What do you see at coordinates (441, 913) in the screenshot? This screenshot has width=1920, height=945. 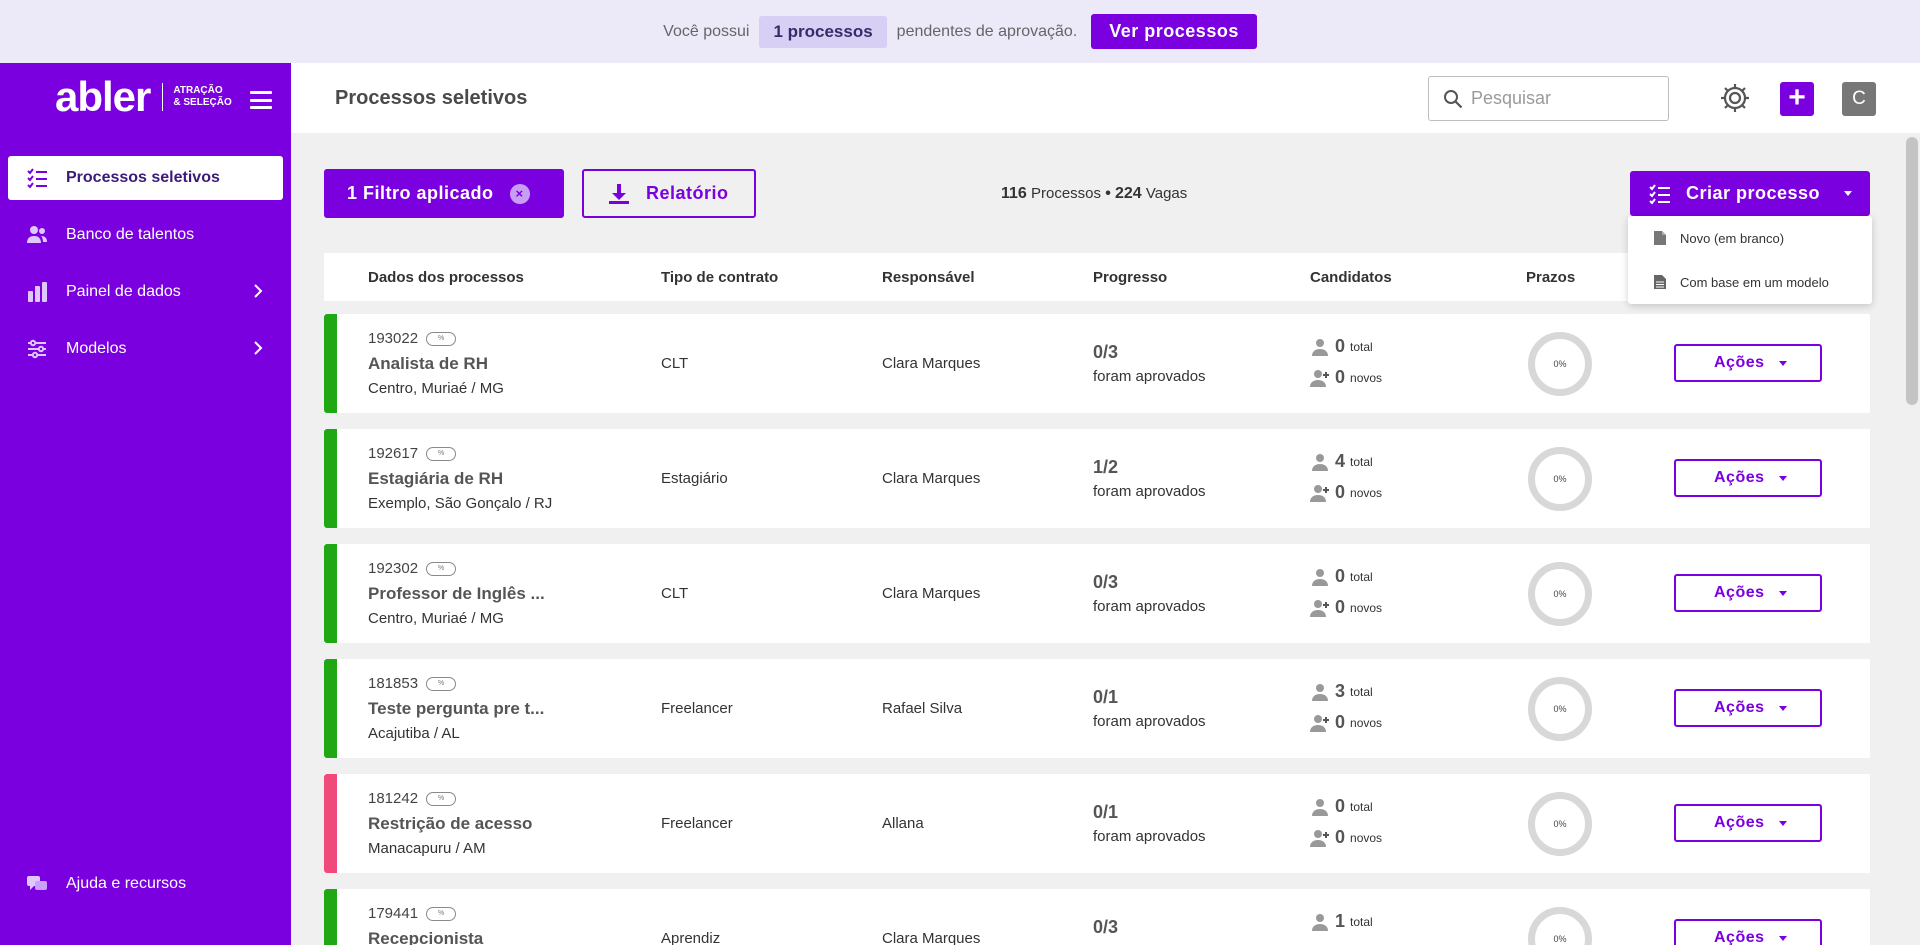 I see `visibility-pill-icon: %` at bounding box center [441, 913].